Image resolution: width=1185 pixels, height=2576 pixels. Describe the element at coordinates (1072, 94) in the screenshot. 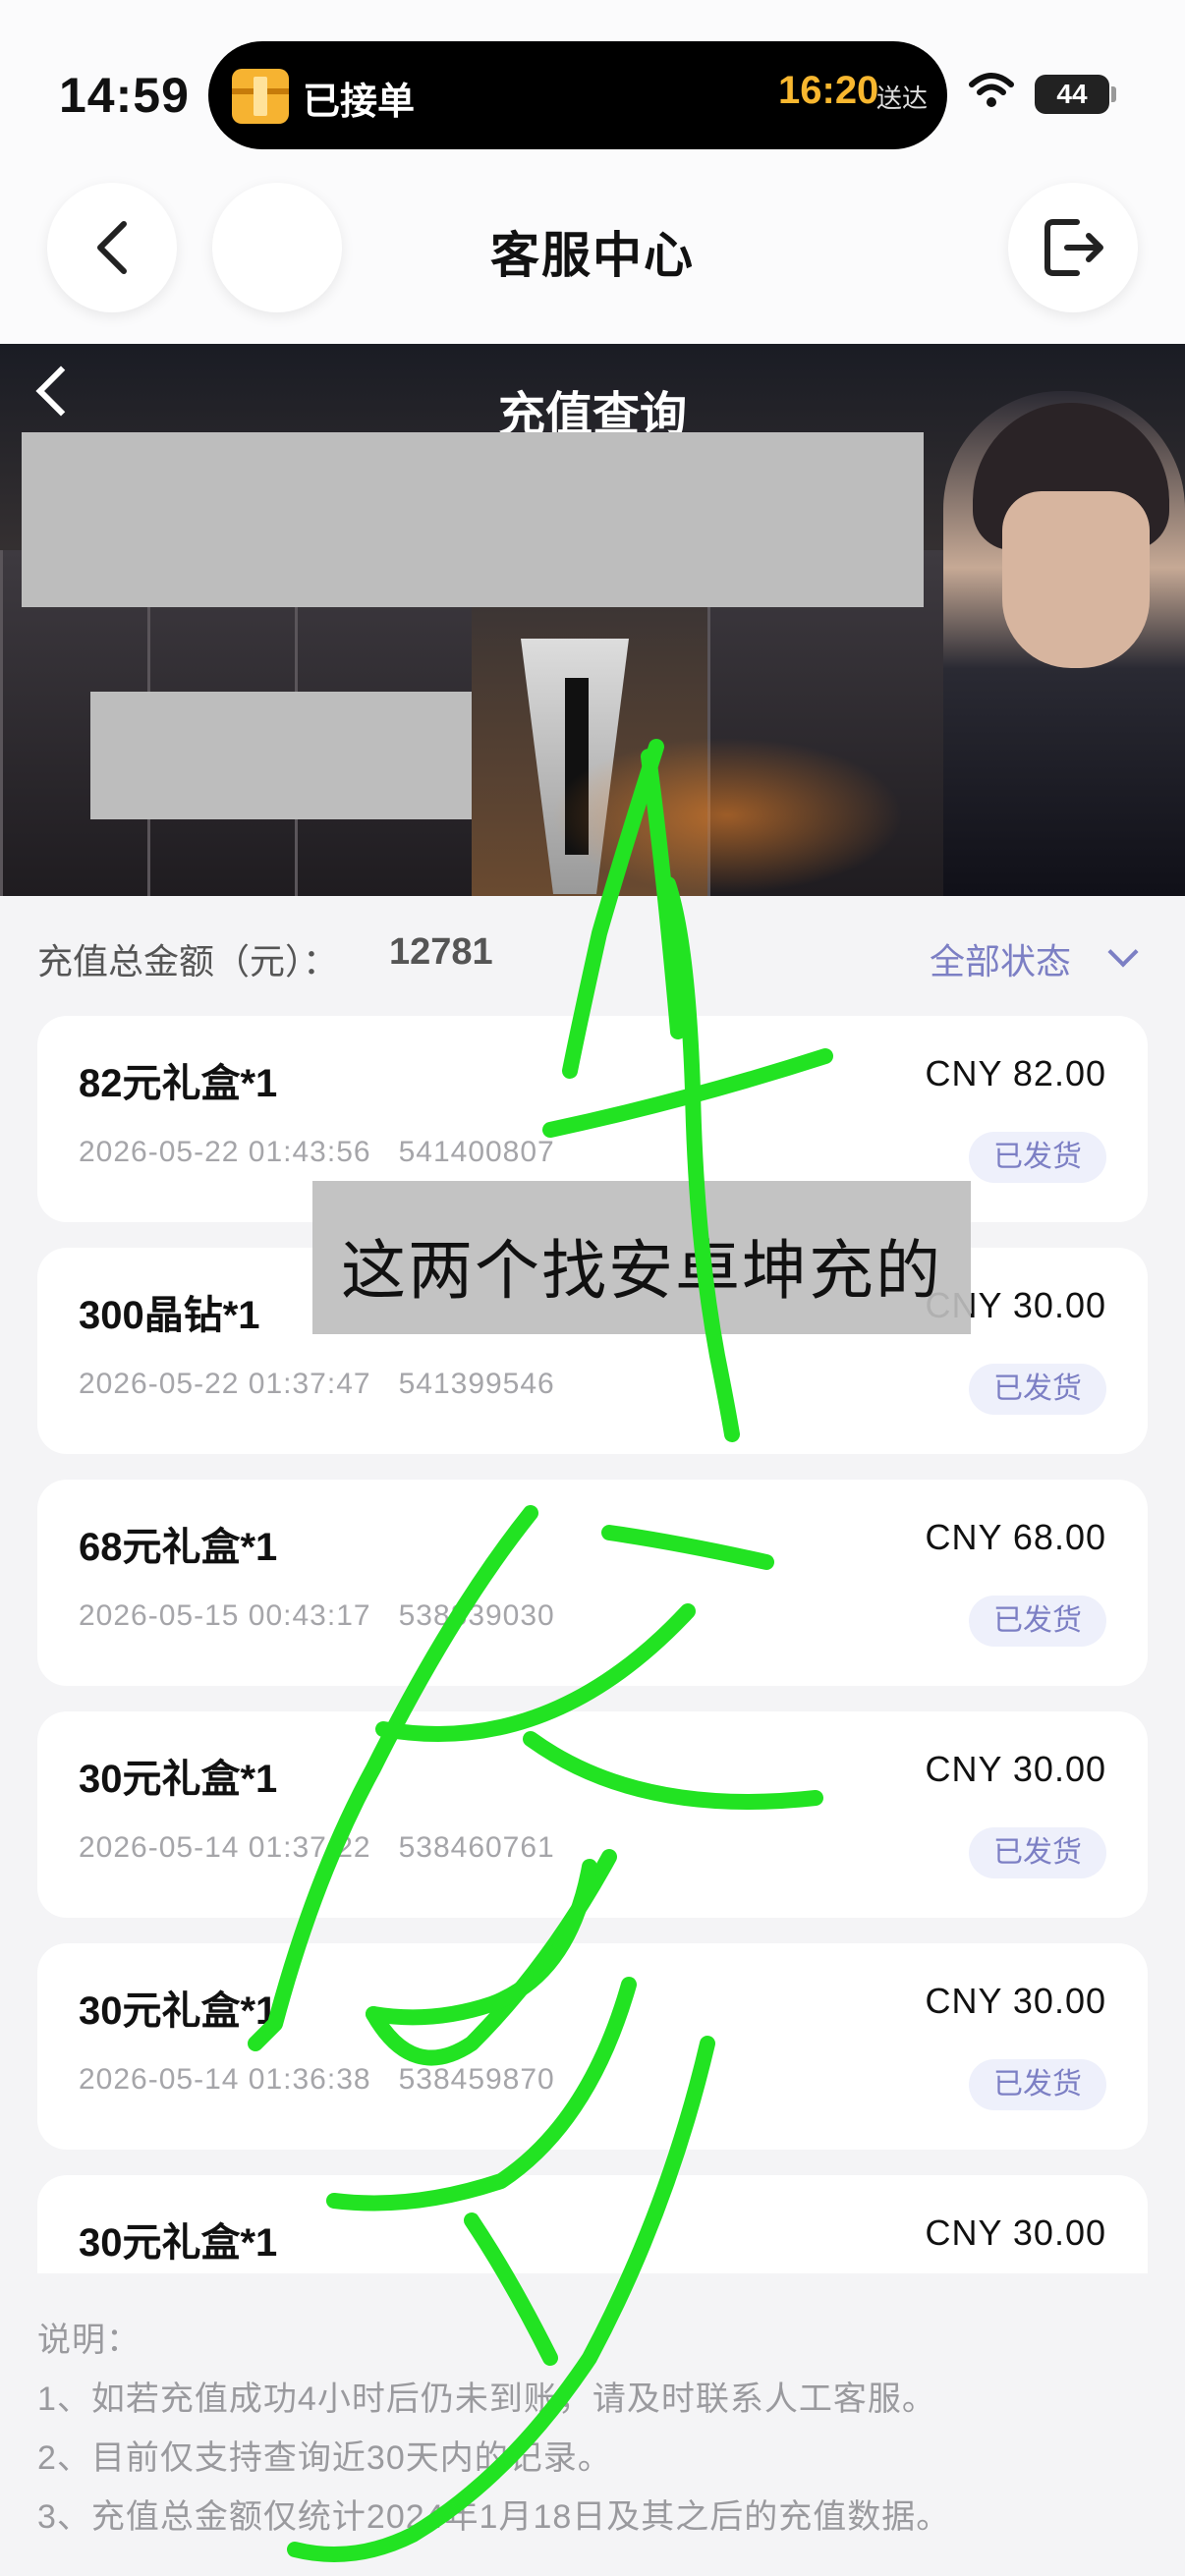

I see `battery-icon: 44` at that location.